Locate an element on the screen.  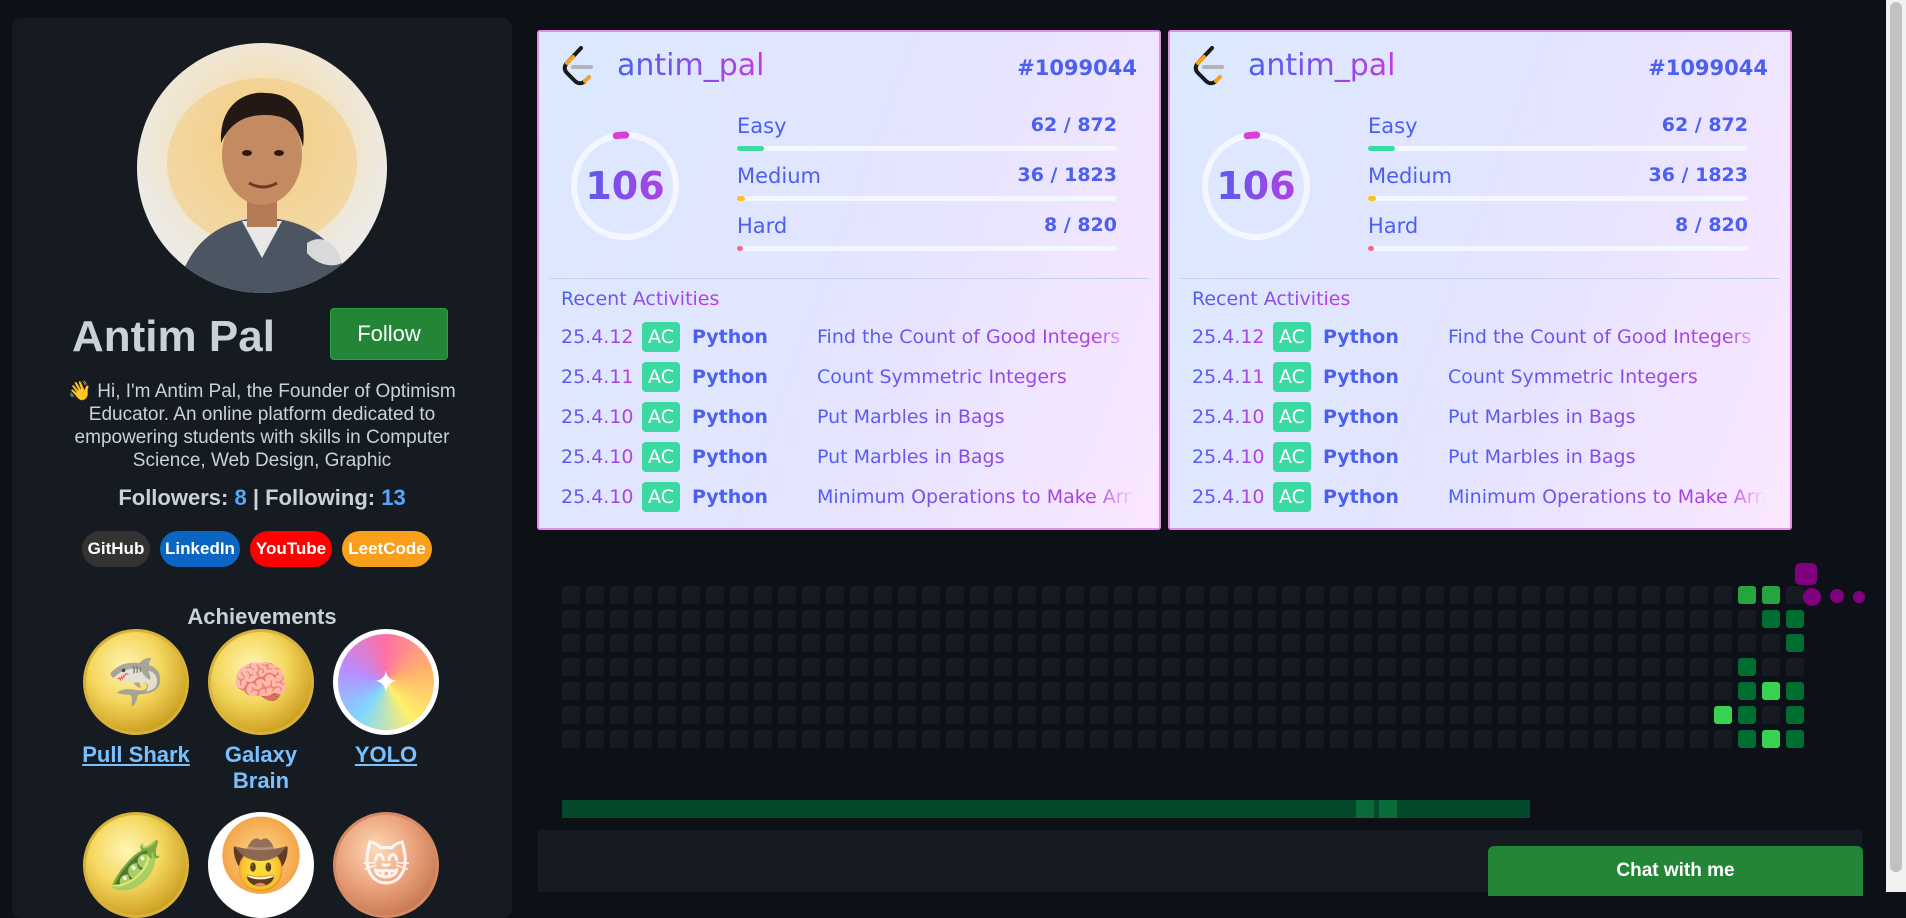
brain-icon: 🧠 is located at coordinates (261, 681).